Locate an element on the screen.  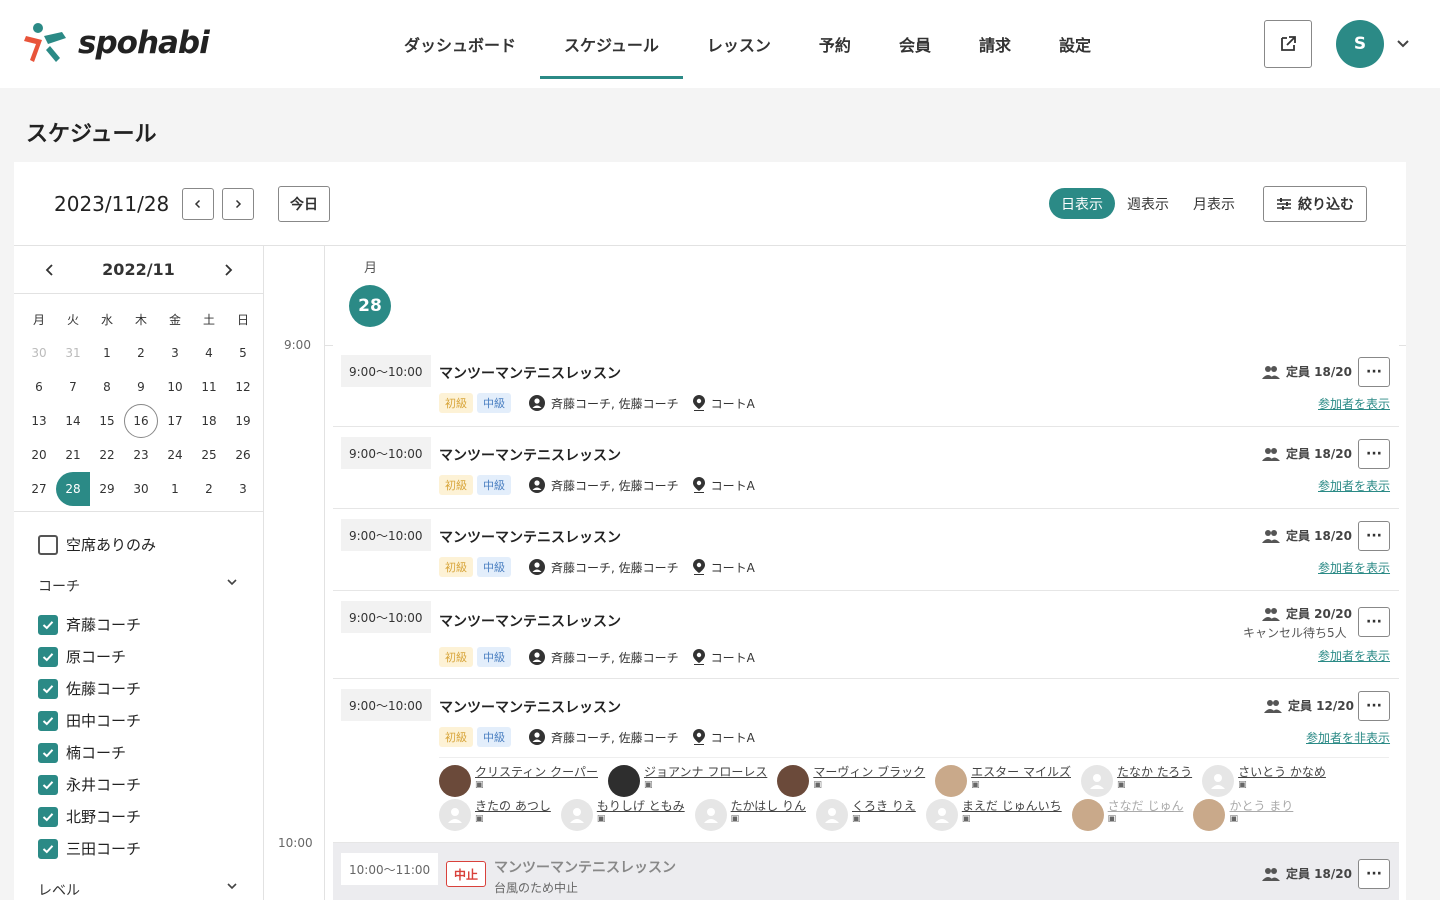
calendar-day: 14 is located at coordinates (73, 421).